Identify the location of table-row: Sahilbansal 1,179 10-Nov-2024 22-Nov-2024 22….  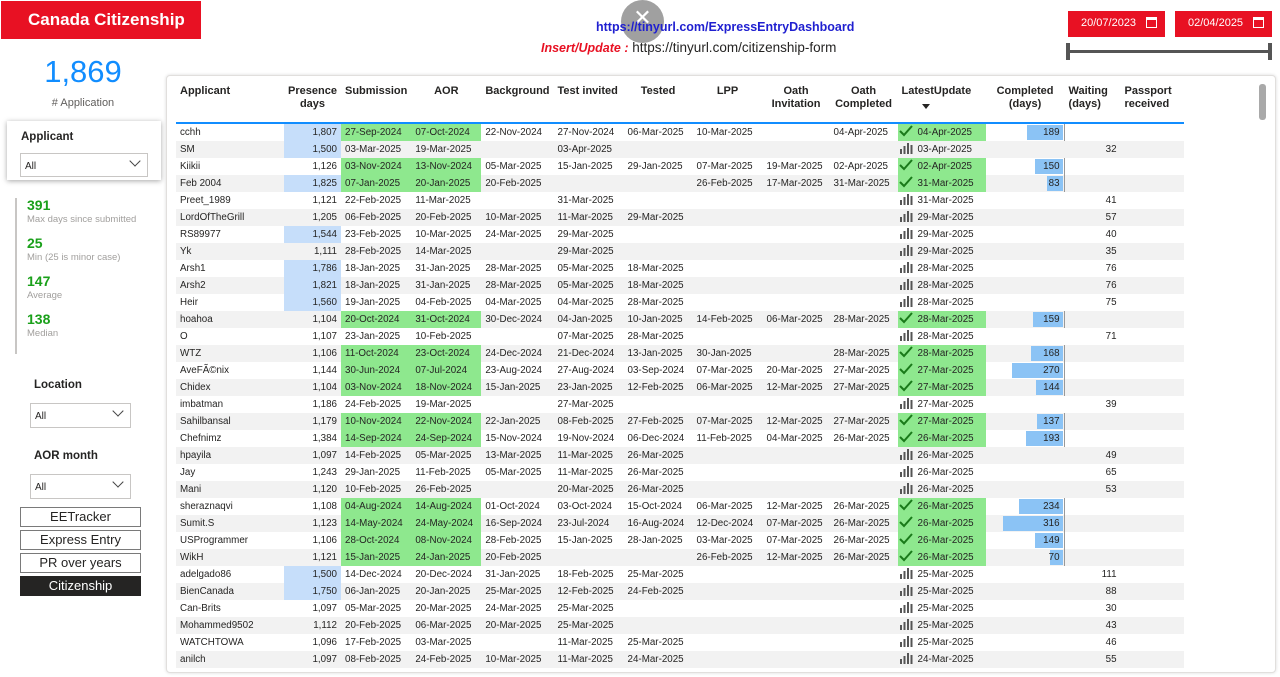
(680, 421).